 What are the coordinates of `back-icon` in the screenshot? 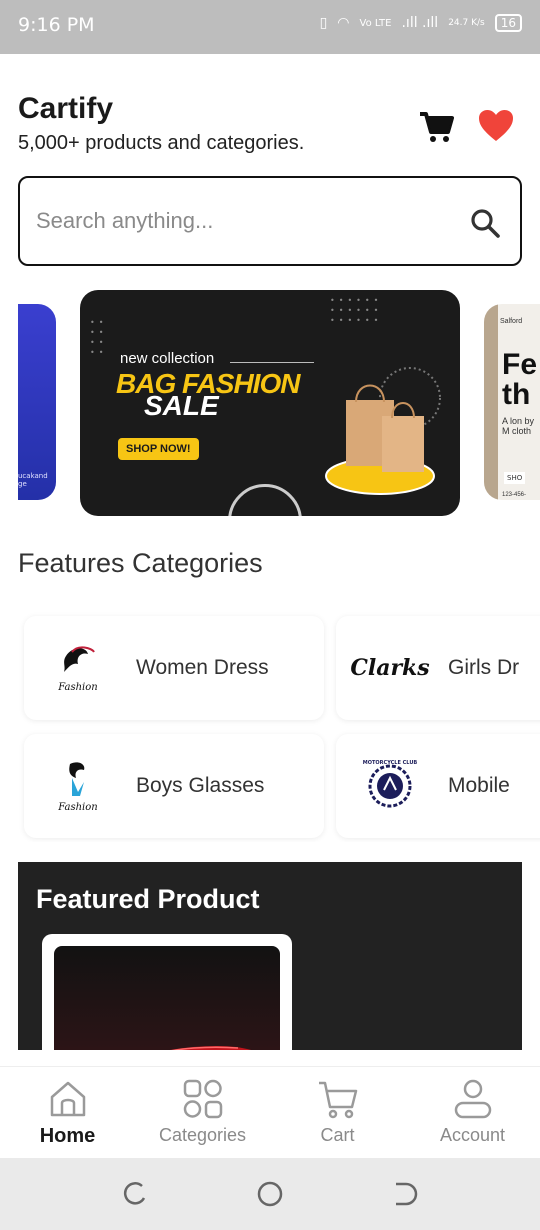 It's located at (406, 1194).